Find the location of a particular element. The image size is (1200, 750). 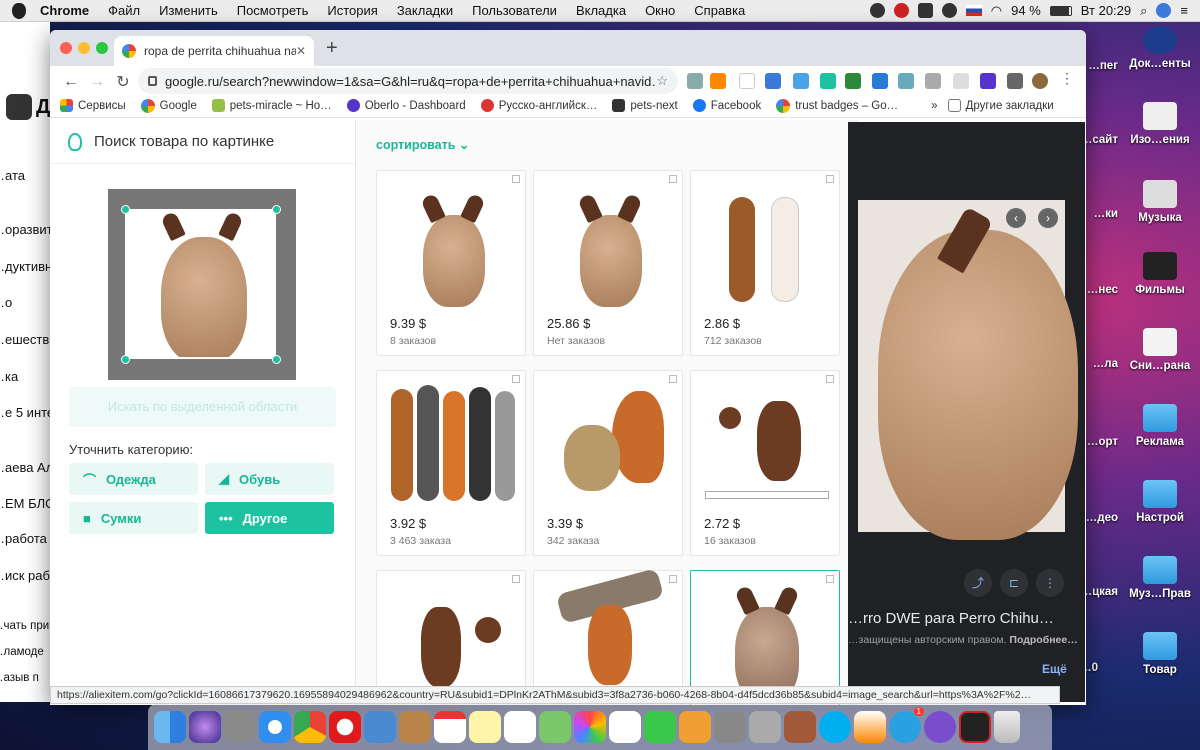

download-extension-icon is located at coordinates (880, 81).